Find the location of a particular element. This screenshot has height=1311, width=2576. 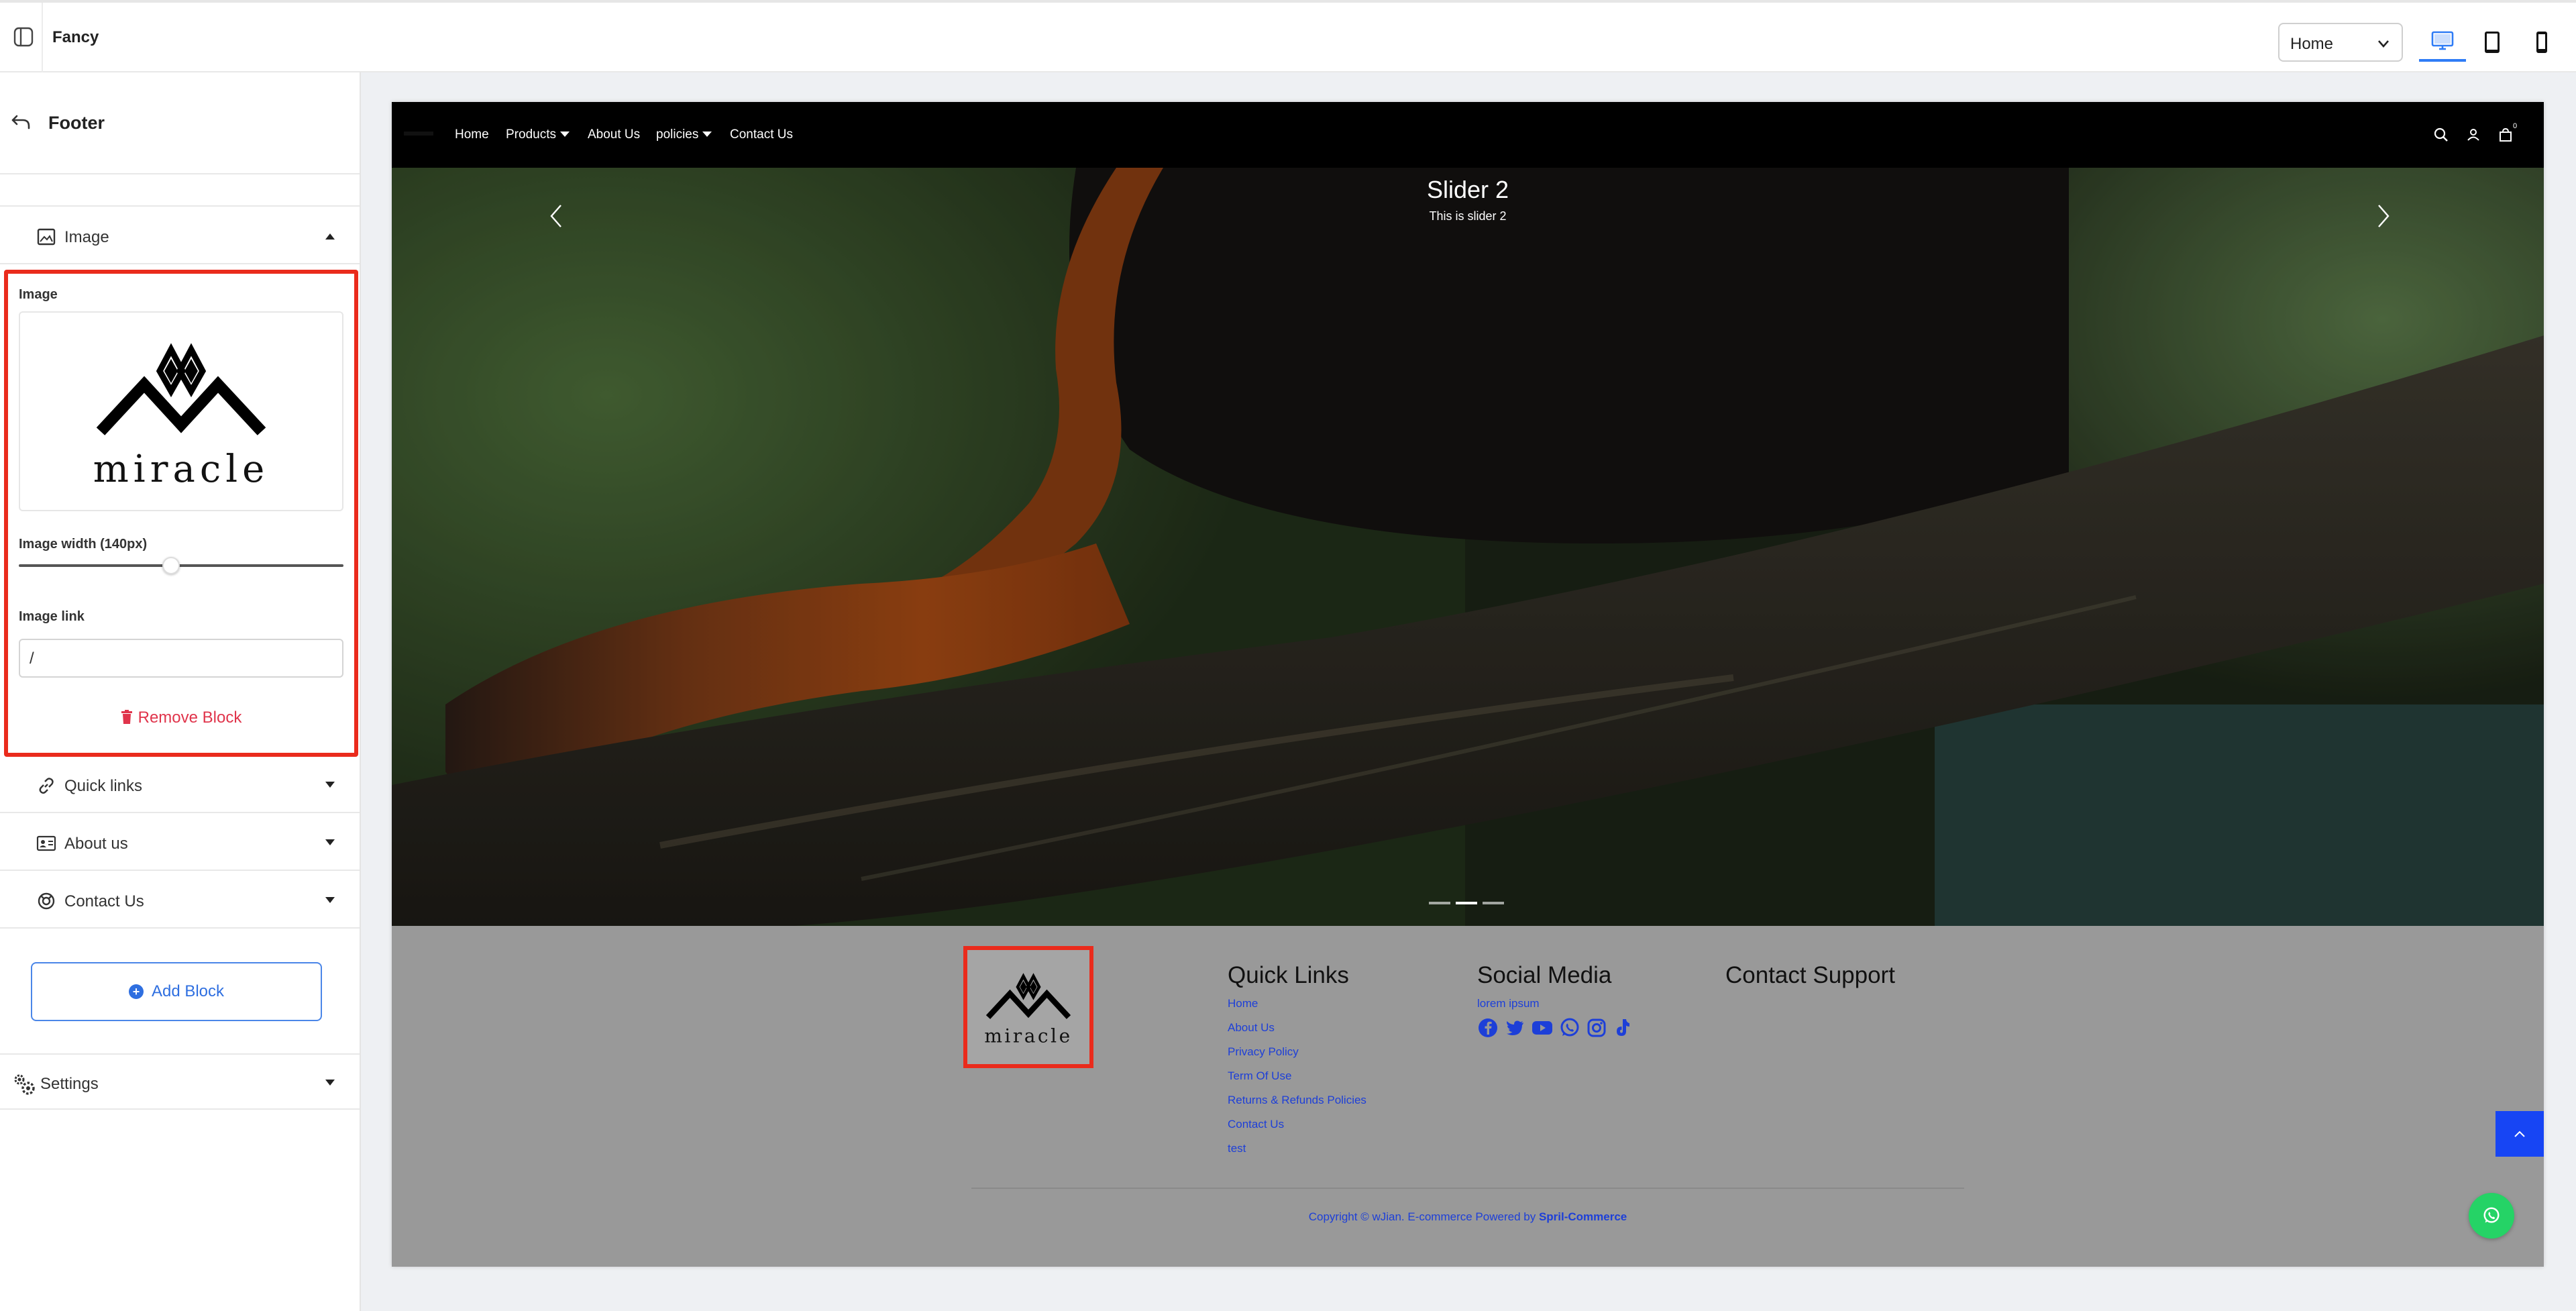

image-link-input: / is located at coordinates (181, 659).